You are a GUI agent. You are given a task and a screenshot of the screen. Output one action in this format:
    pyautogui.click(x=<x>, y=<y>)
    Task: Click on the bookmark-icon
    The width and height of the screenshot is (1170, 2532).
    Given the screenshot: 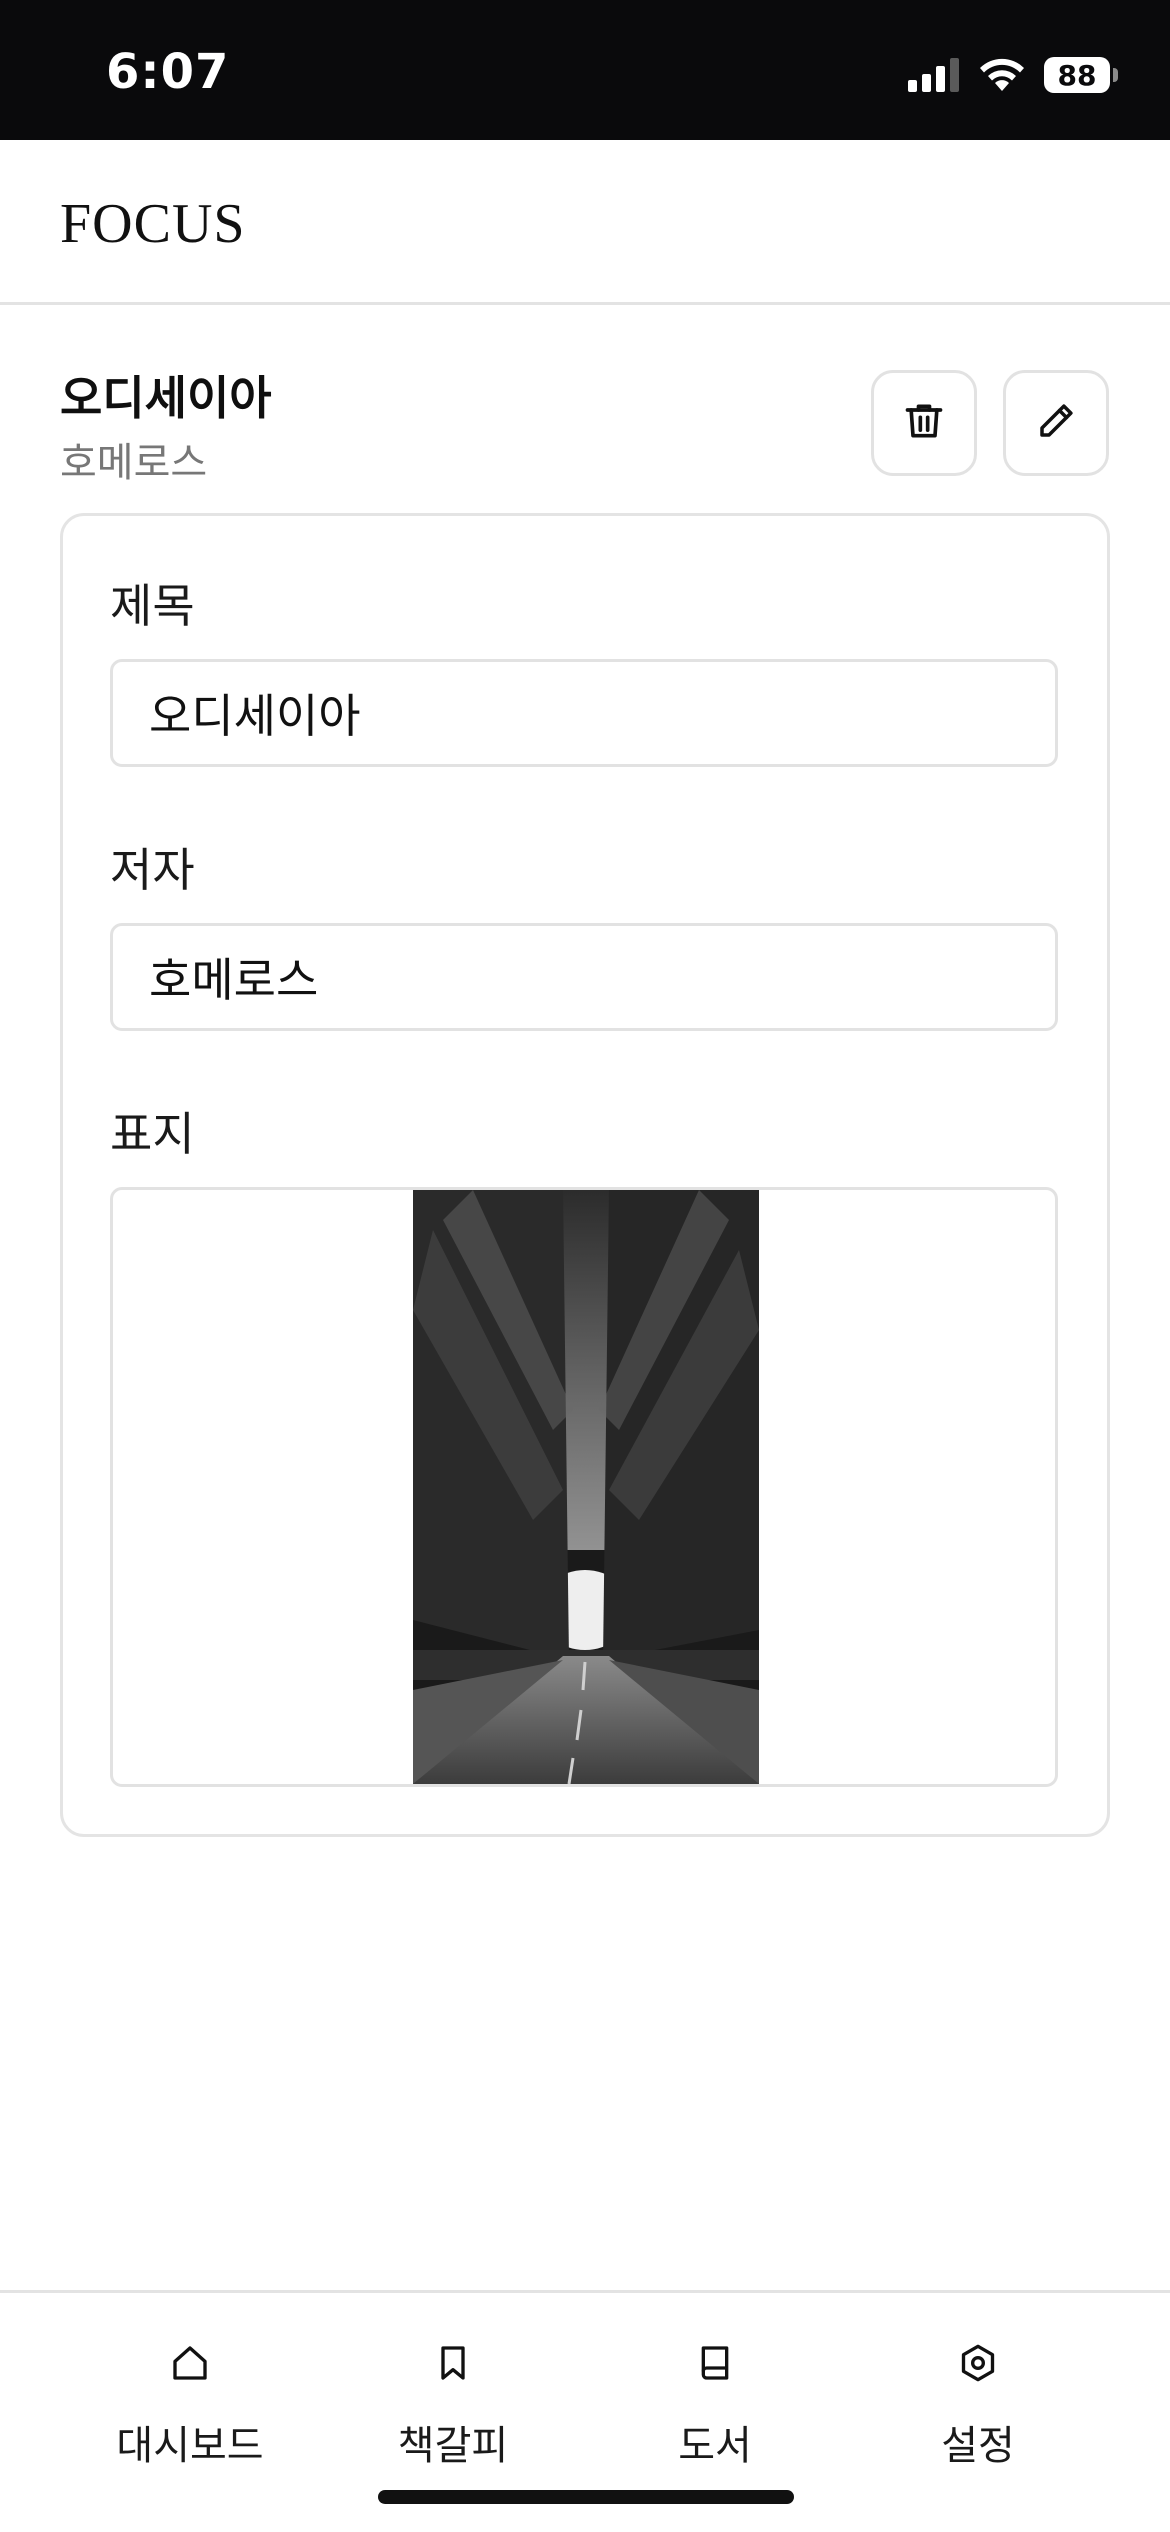 What is the action you would take?
    pyautogui.click(x=453, y=2363)
    